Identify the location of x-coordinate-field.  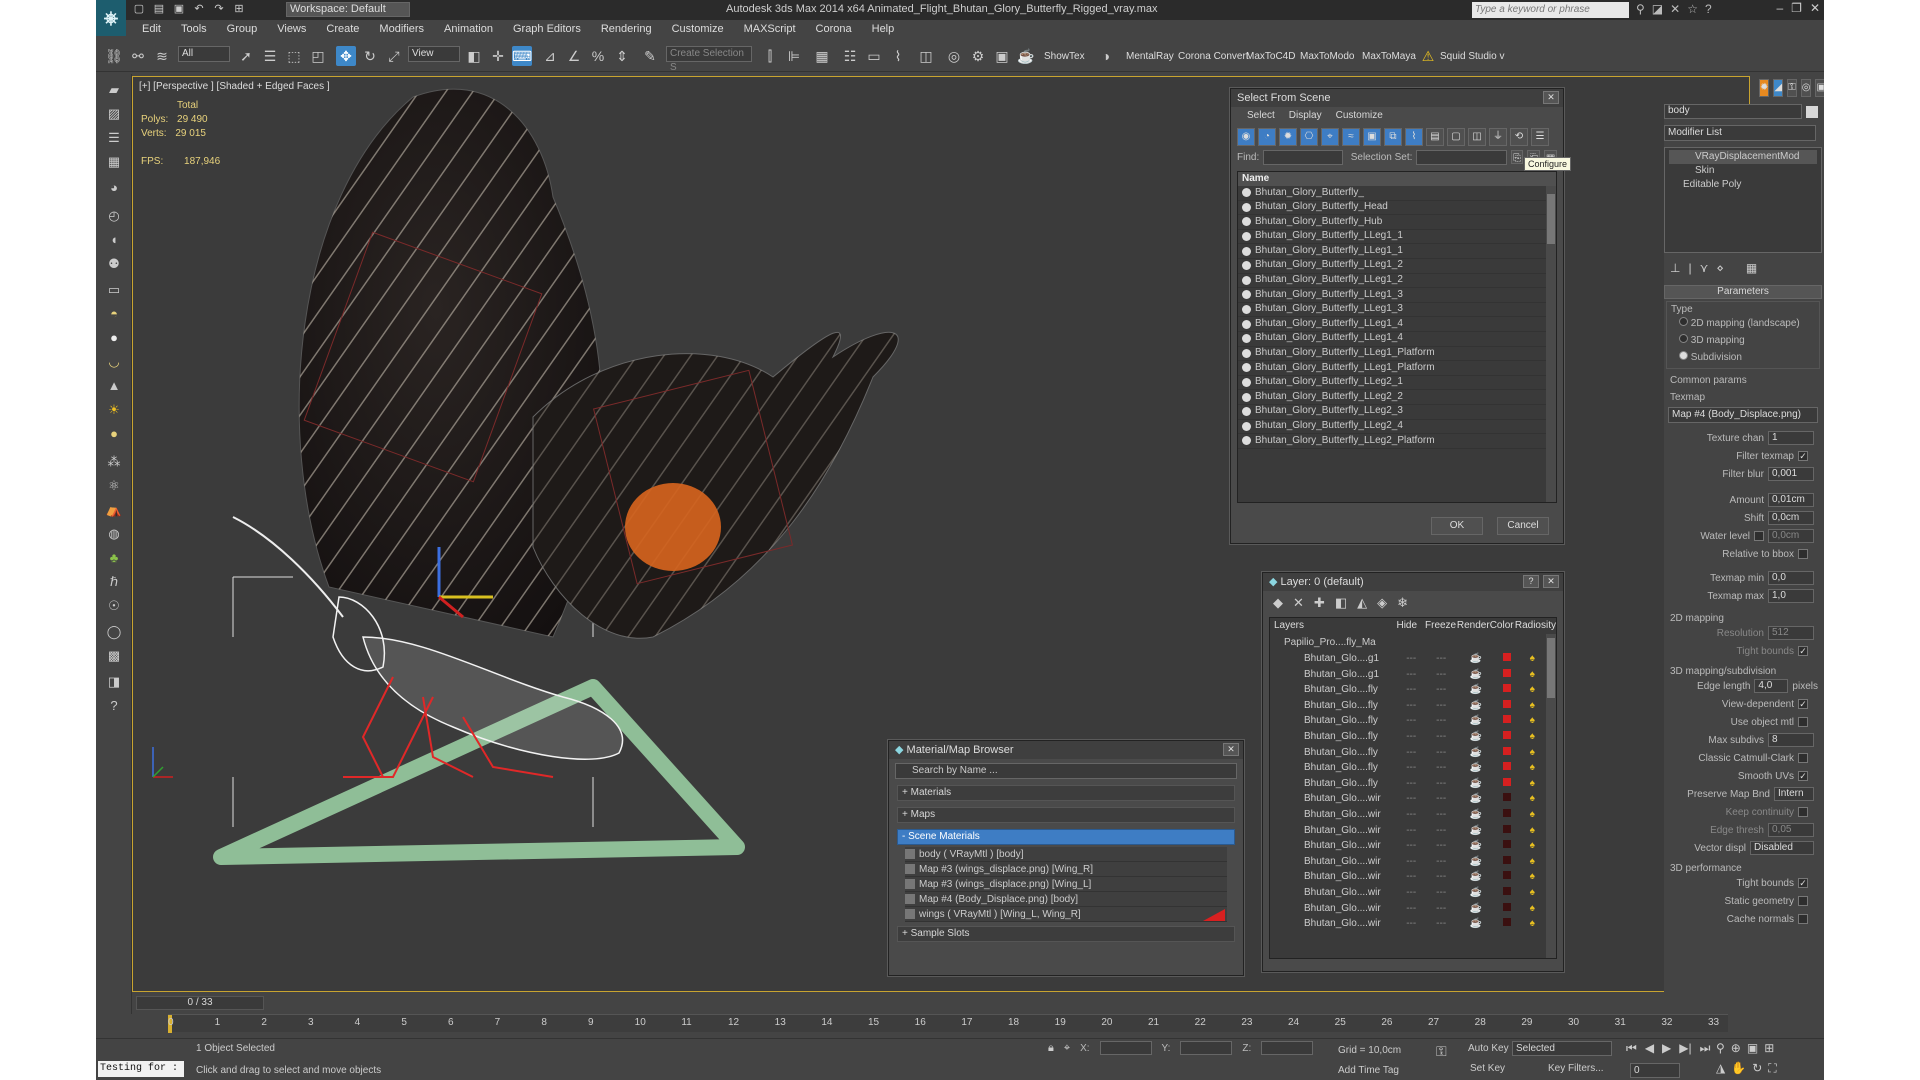
(1125, 1048).